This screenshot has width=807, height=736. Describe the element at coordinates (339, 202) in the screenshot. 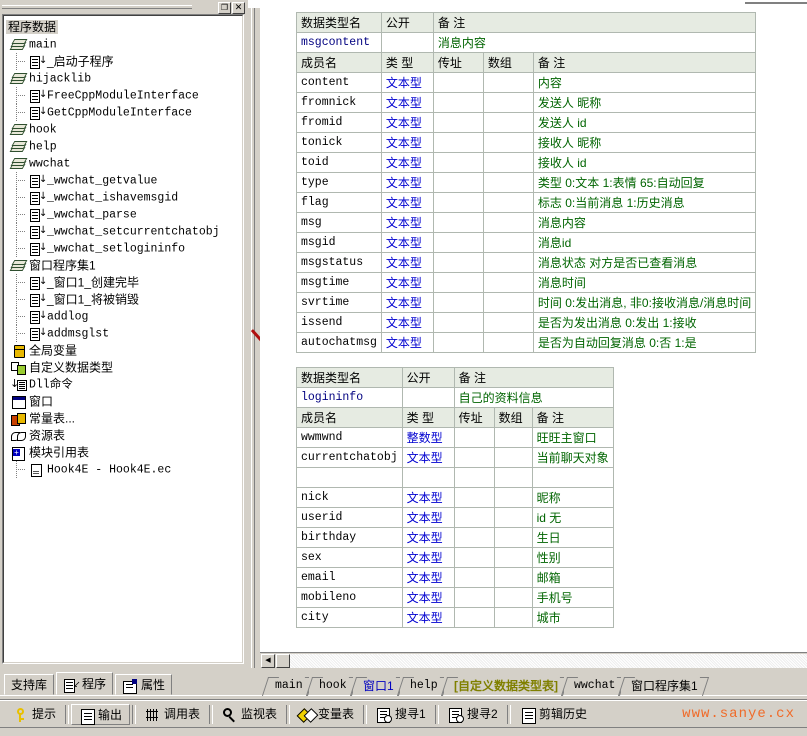

I see `member-name: flag` at that location.